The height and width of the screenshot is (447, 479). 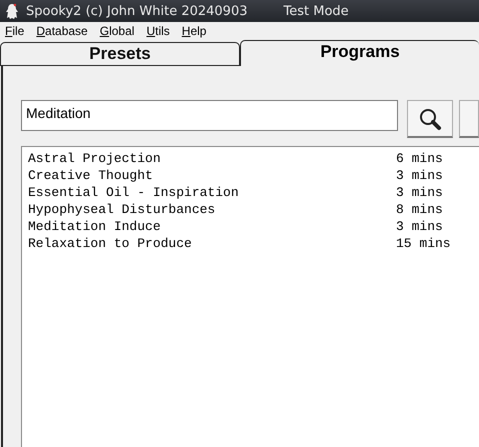 What do you see at coordinates (158, 31) in the screenshot?
I see `menu-item: Utils` at bounding box center [158, 31].